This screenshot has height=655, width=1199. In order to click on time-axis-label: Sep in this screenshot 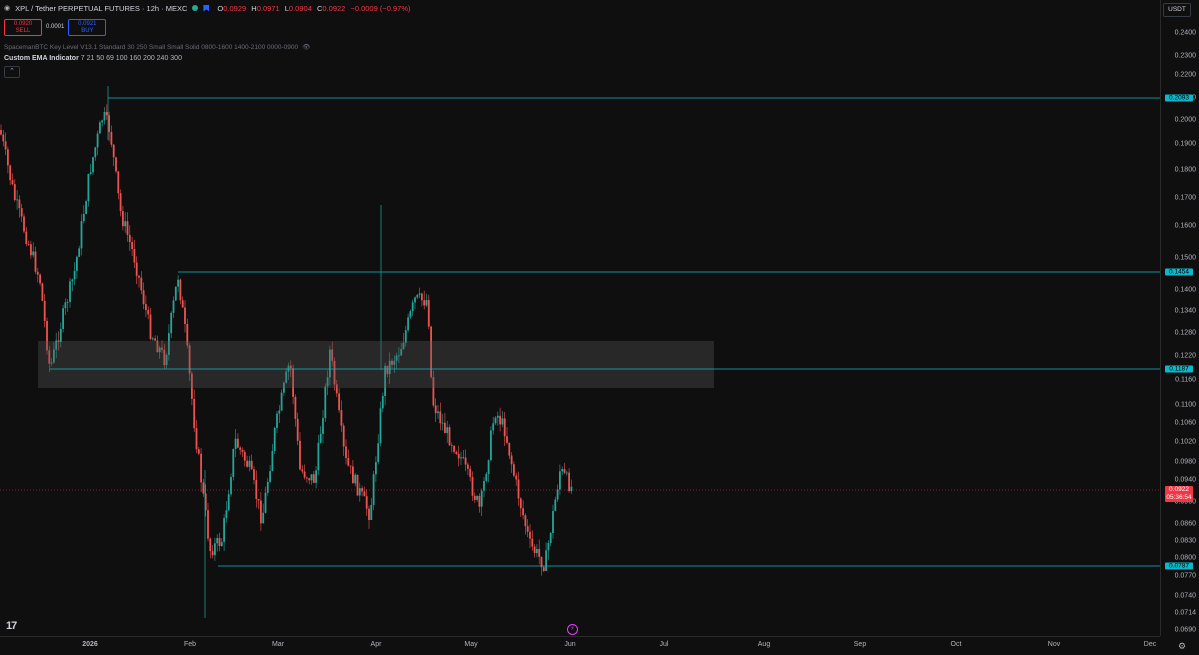, I will do `click(860, 644)`.